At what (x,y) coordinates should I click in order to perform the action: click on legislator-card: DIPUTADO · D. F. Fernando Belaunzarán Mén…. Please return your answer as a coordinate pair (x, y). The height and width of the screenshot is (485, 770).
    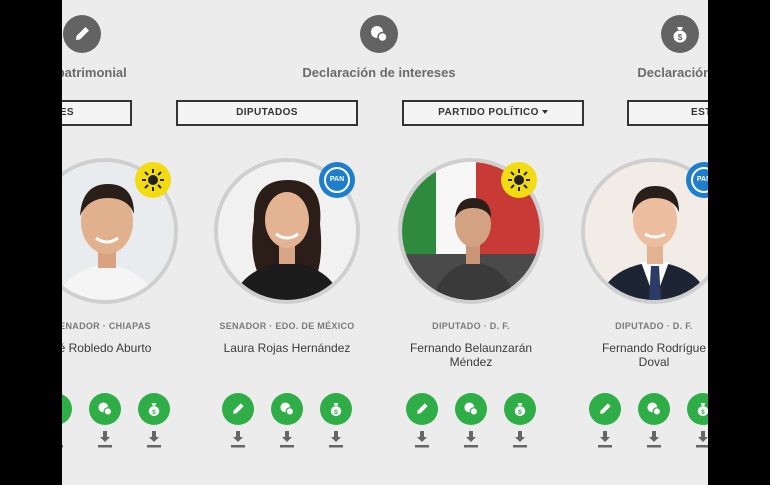
    Looking at the image, I should click on (471, 303).